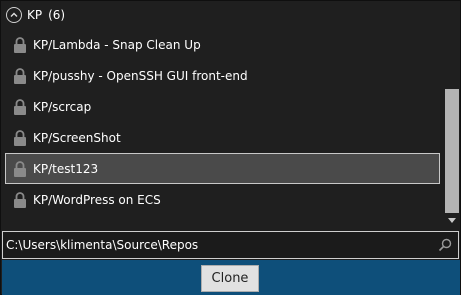  I want to click on footer-bar: Clone, so click(231, 277).